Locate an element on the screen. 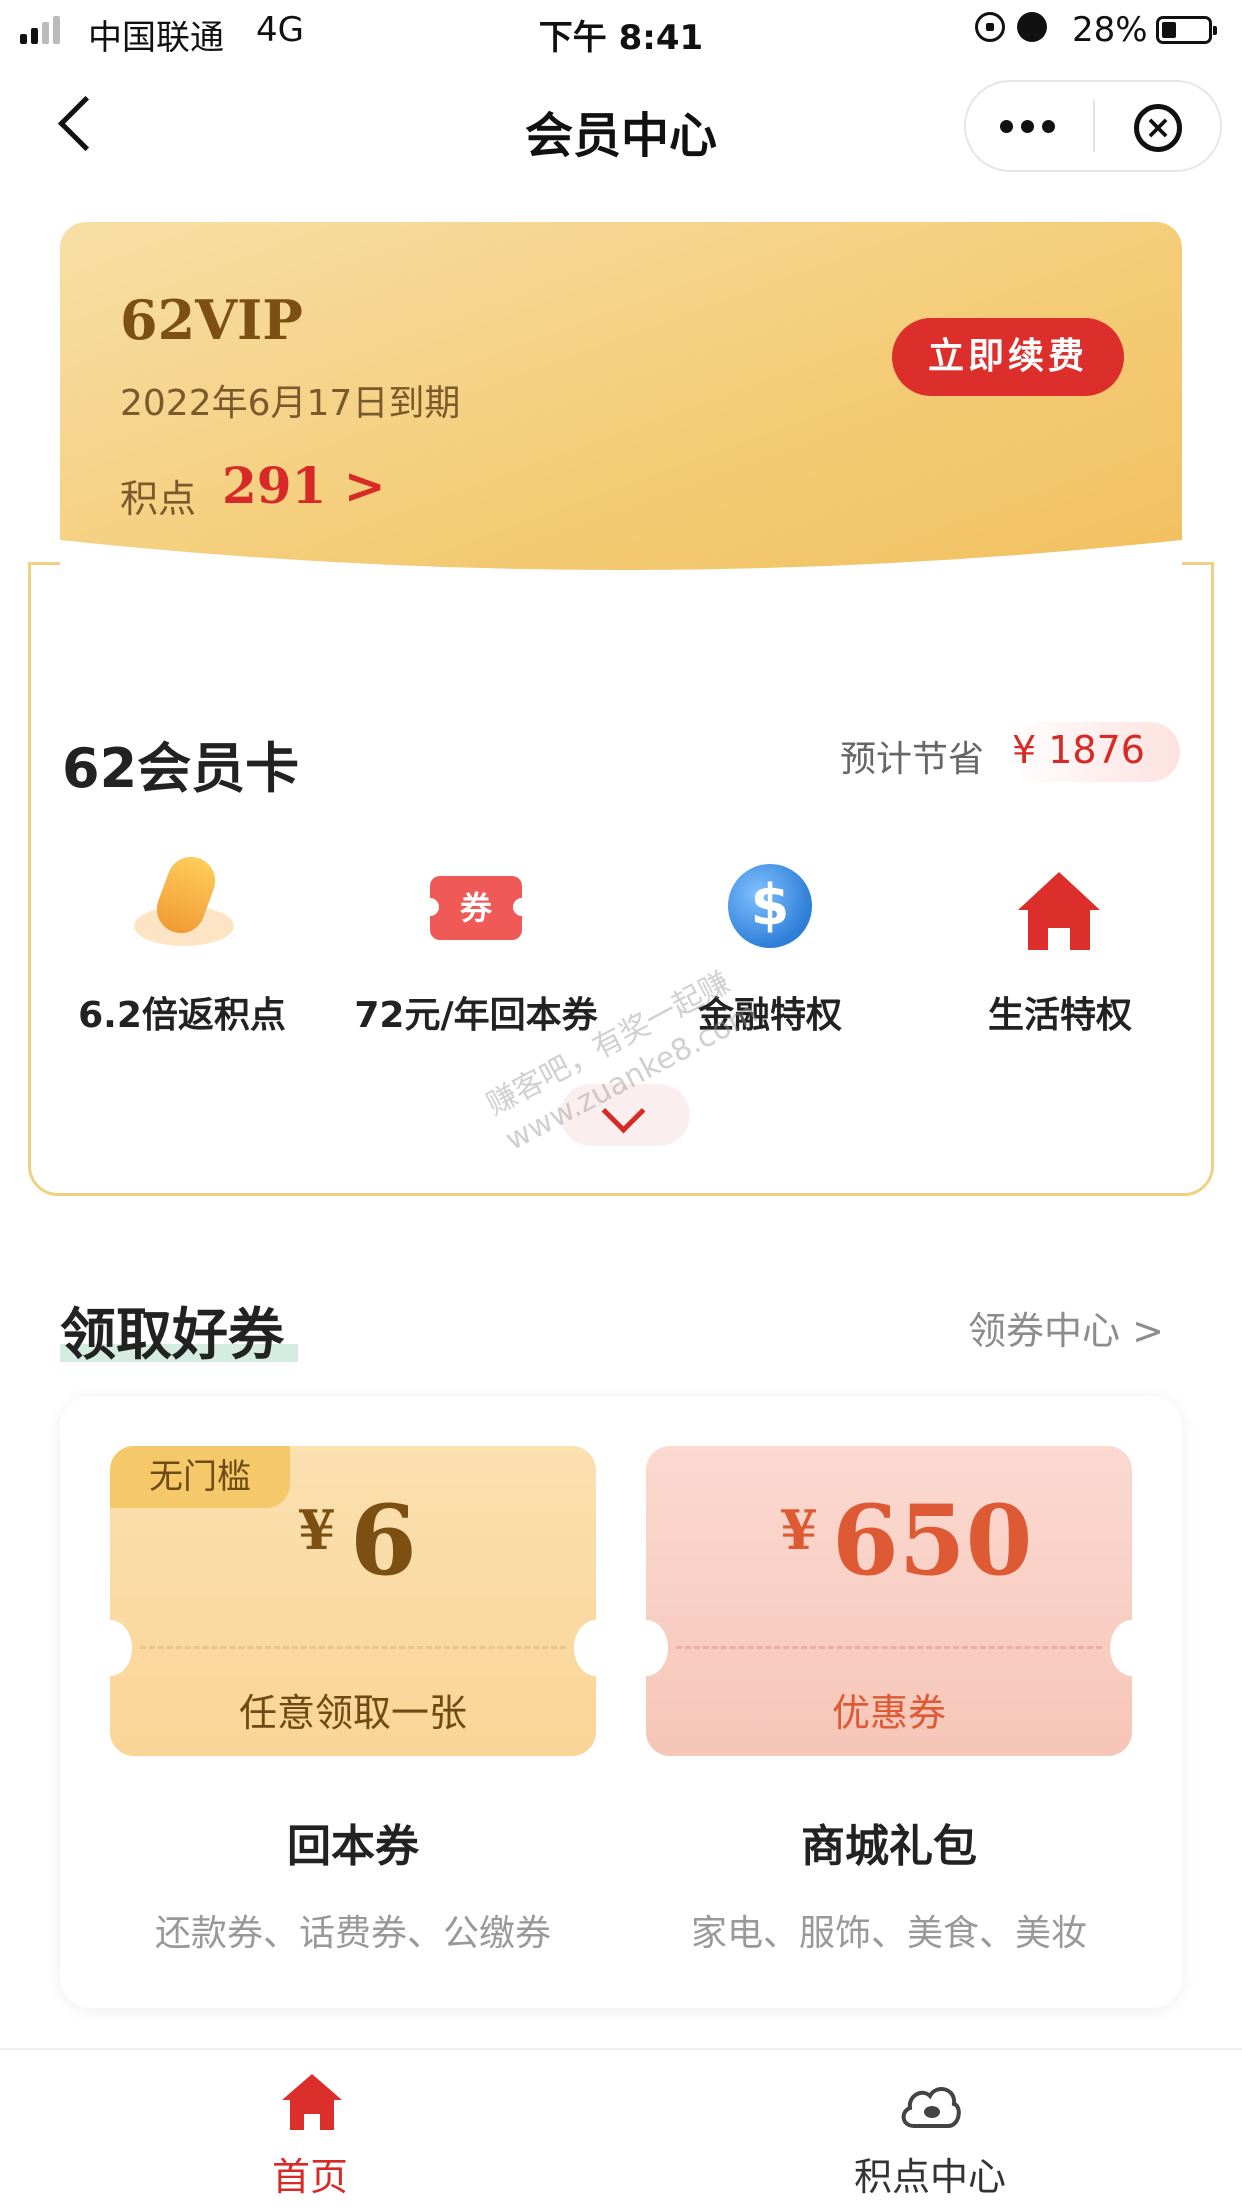 This screenshot has height=2208, width=1242. savings-value: ¥ 1876 is located at coordinates (1078, 750).